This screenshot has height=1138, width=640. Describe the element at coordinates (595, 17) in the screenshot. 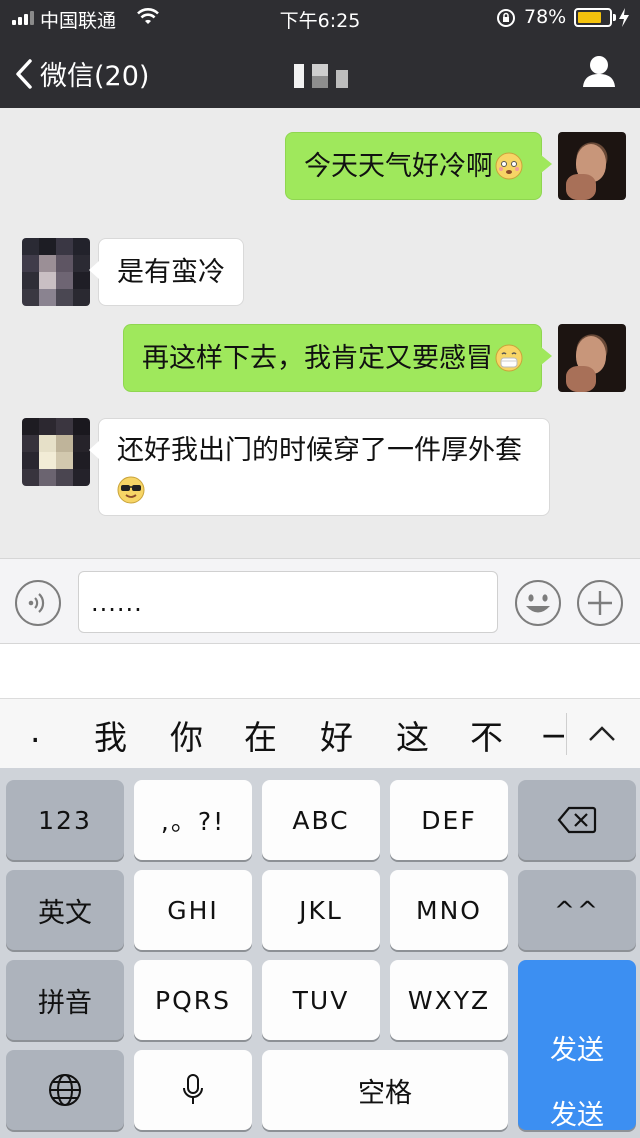

I see `battery-icon` at that location.